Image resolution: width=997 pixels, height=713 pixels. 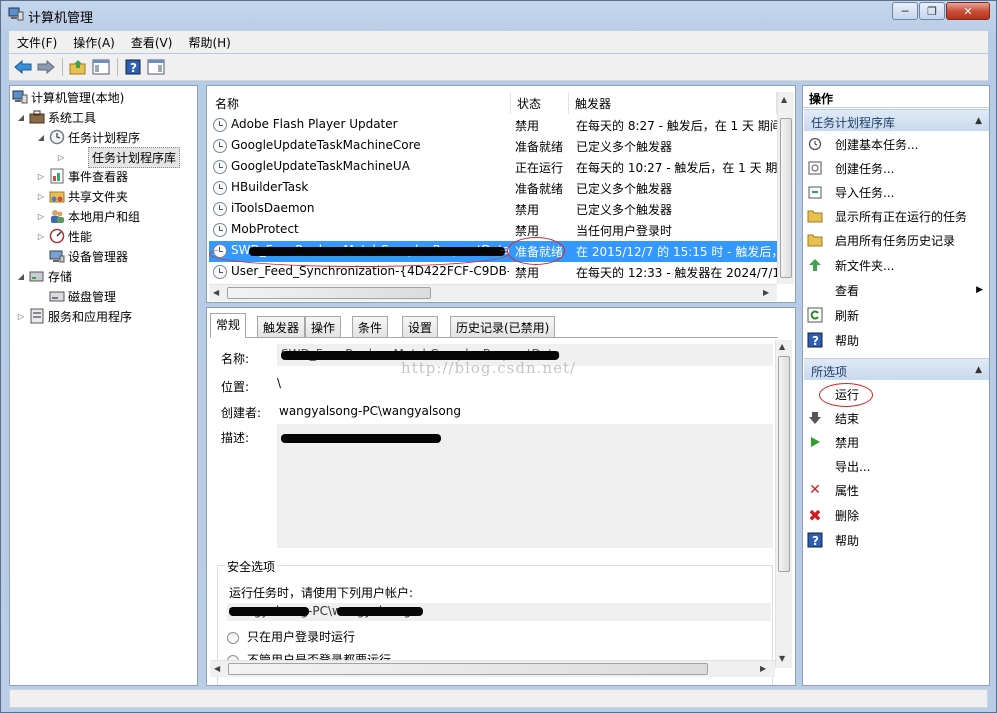 What do you see at coordinates (118, 157) in the screenshot?
I see `tree-item-task-scheduler-library: ▷ 任务计划程序库` at bounding box center [118, 157].